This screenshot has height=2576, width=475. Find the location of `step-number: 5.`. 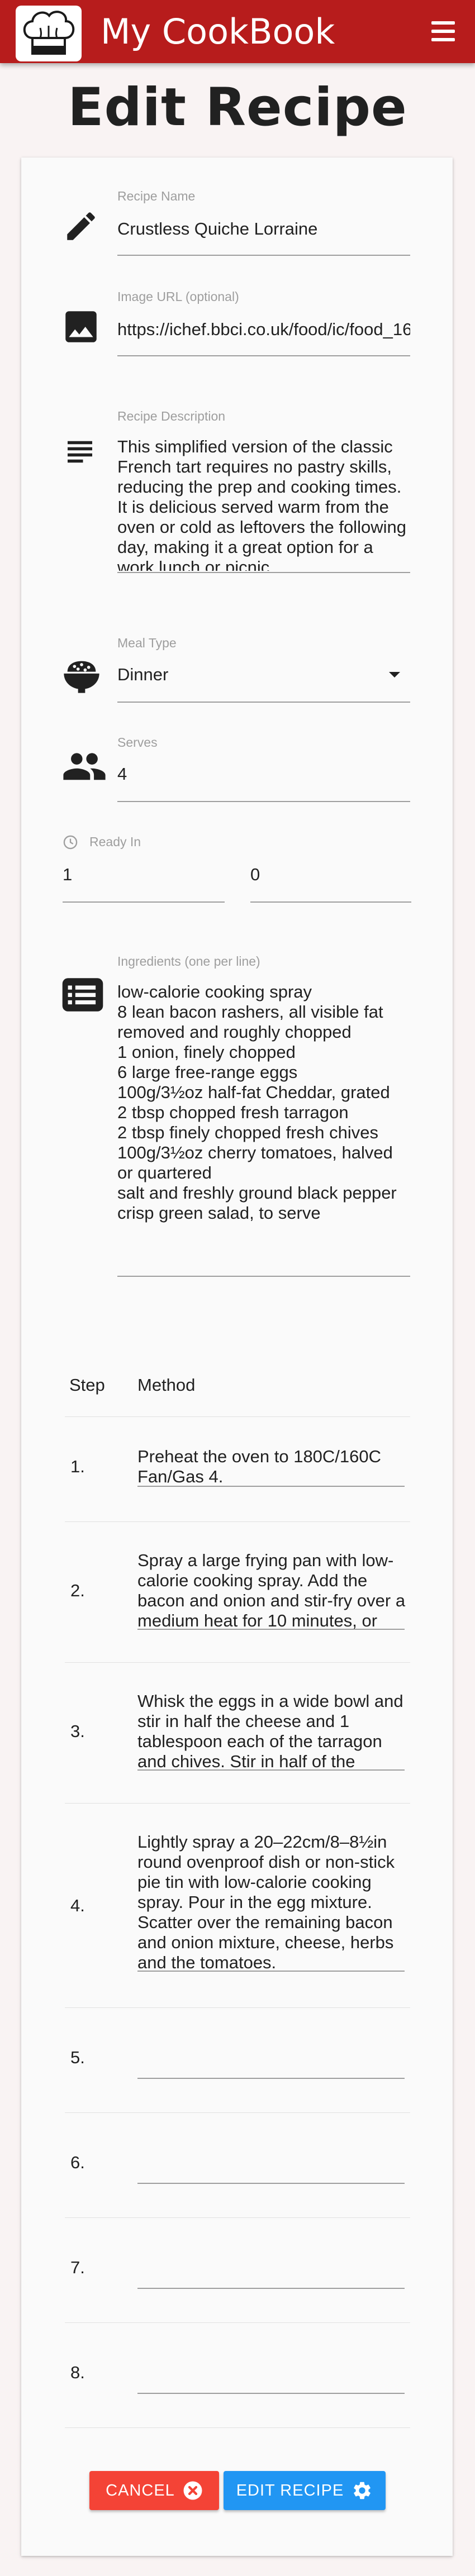

step-number: 5. is located at coordinates (77, 2057).